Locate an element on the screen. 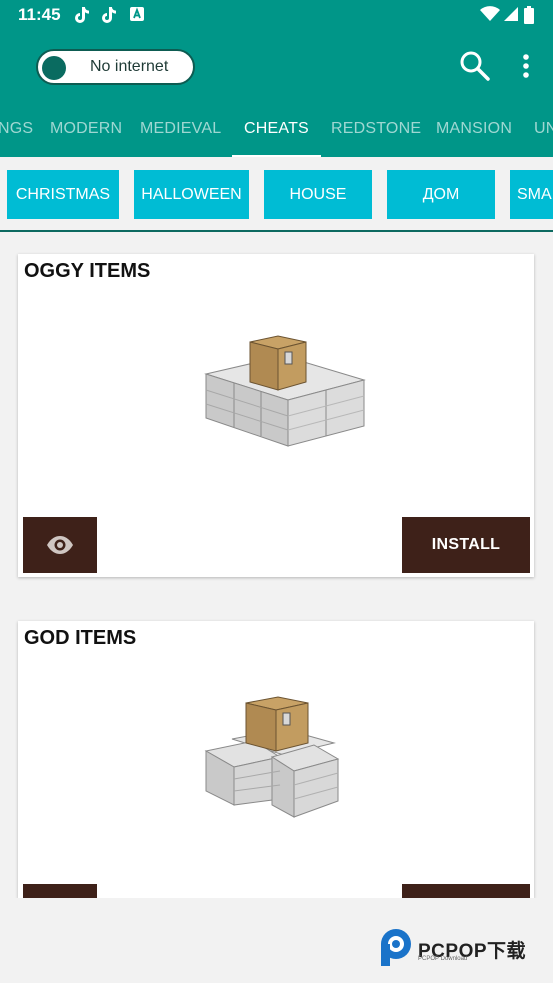  chip-house: HOUSE is located at coordinates (318, 194).